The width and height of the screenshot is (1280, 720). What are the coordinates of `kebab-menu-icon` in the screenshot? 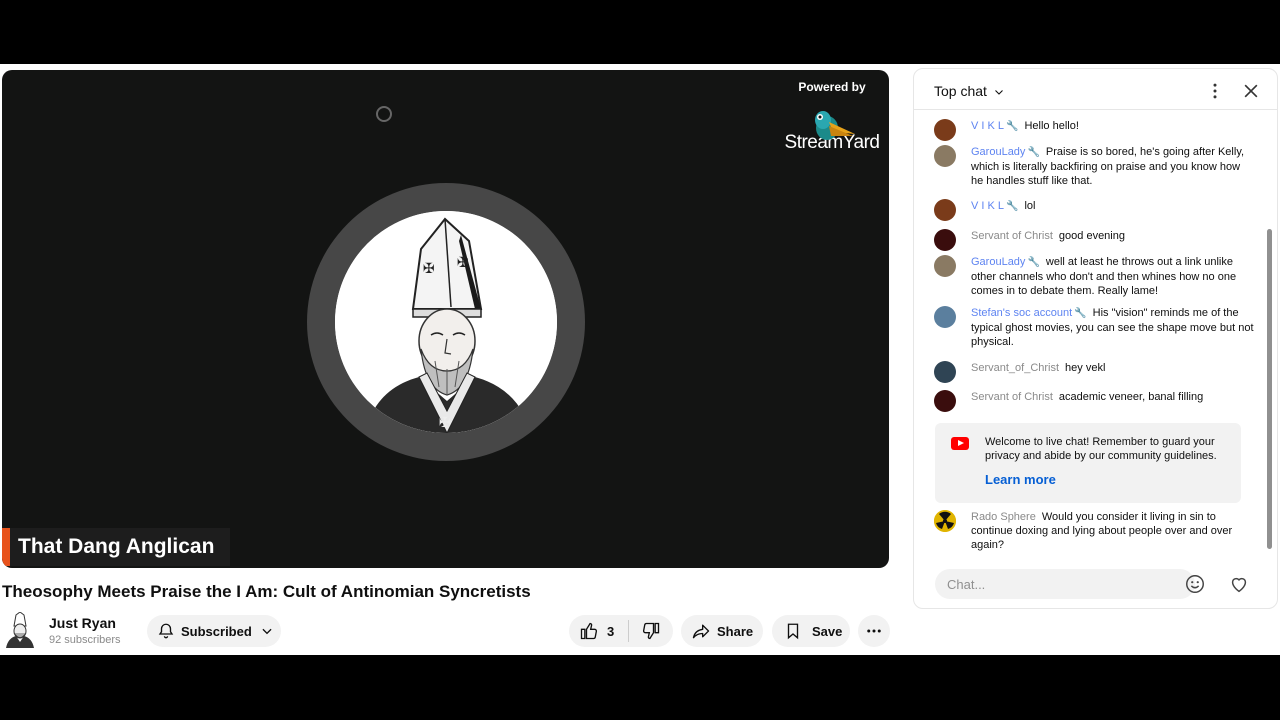 It's located at (1215, 91).